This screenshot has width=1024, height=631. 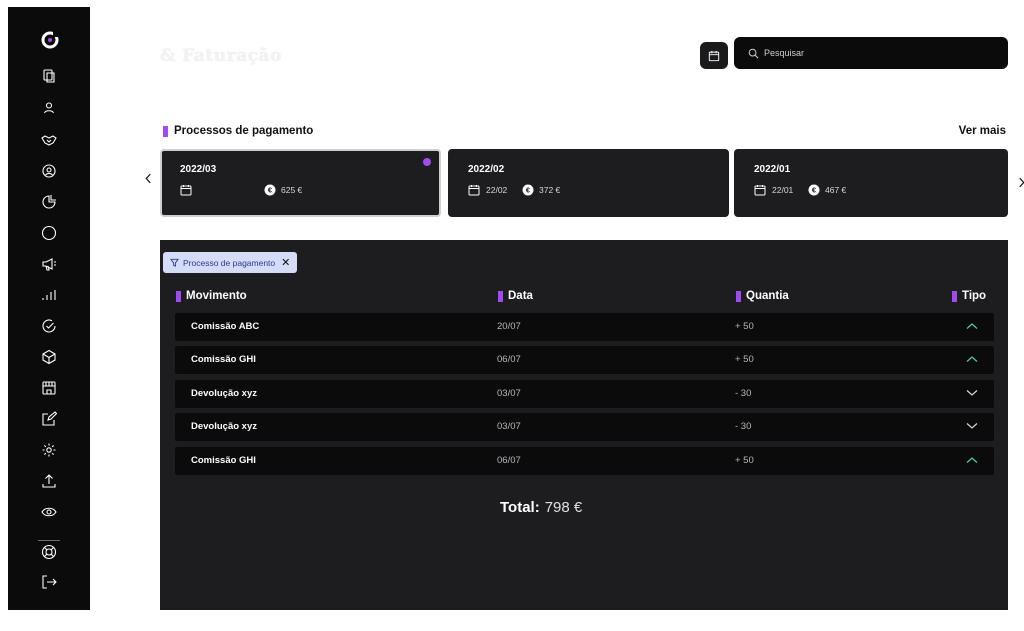 I want to click on megaphone-icon, so click(x=49, y=264).